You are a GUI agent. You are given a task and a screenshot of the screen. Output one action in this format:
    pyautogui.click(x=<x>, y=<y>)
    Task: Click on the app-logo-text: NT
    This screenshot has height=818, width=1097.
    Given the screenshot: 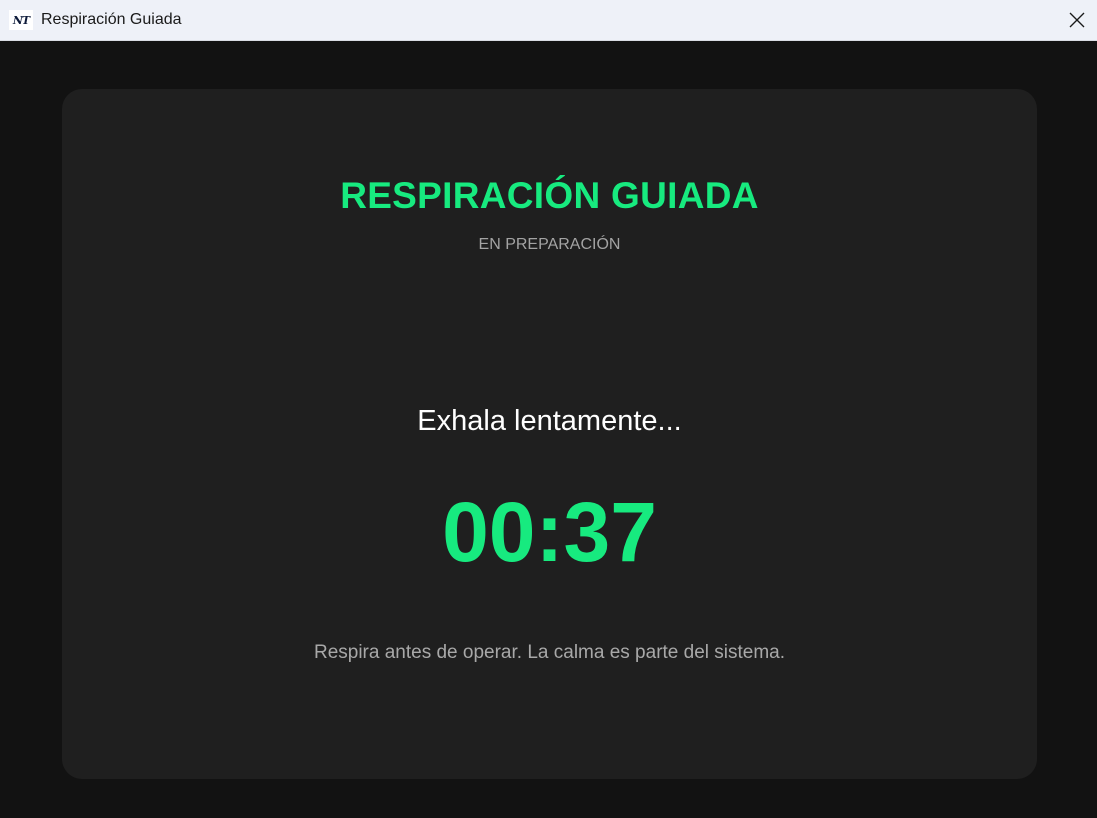 What is the action you would take?
    pyautogui.click(x=21, y=20)
    